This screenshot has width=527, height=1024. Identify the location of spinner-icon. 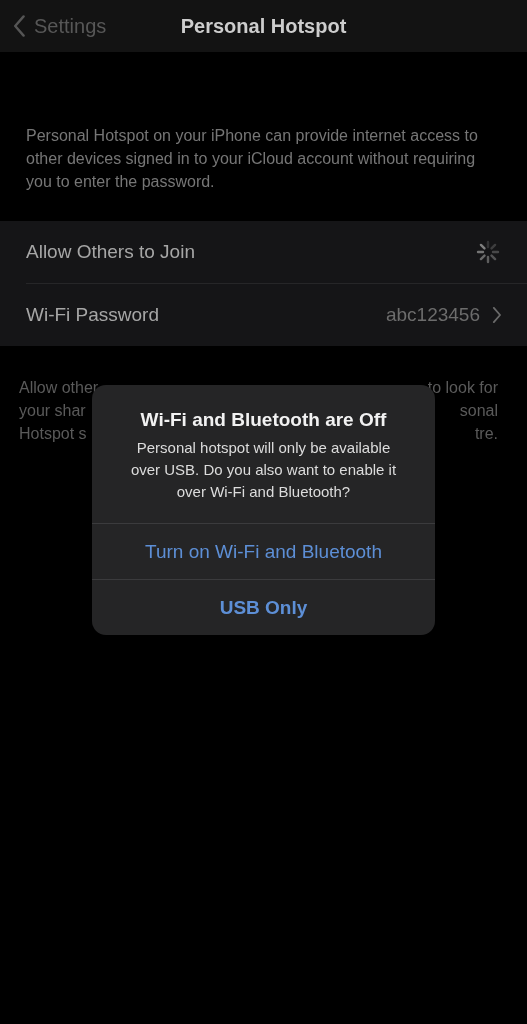
(488, 252).